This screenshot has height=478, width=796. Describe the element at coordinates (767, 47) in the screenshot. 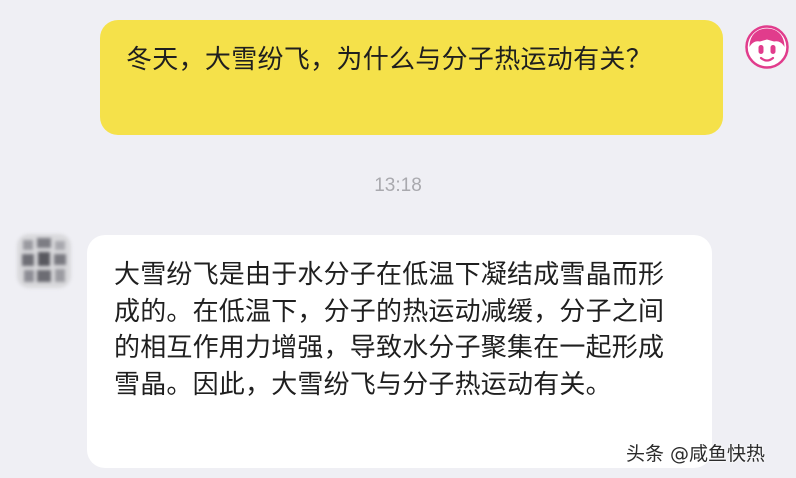

I see `user-avatar-icon` at that location.